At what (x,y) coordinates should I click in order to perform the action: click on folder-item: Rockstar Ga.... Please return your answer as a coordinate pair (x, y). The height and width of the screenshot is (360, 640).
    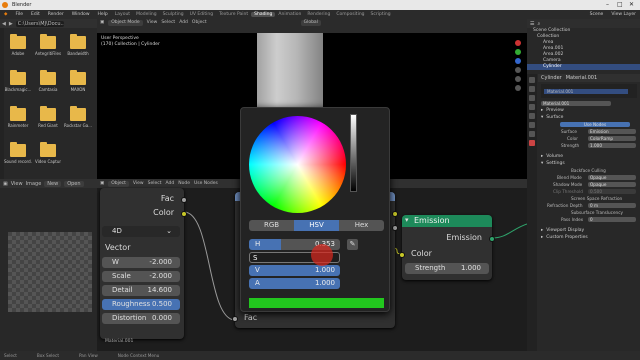
    Looking at the image, I should click on (78, 122).